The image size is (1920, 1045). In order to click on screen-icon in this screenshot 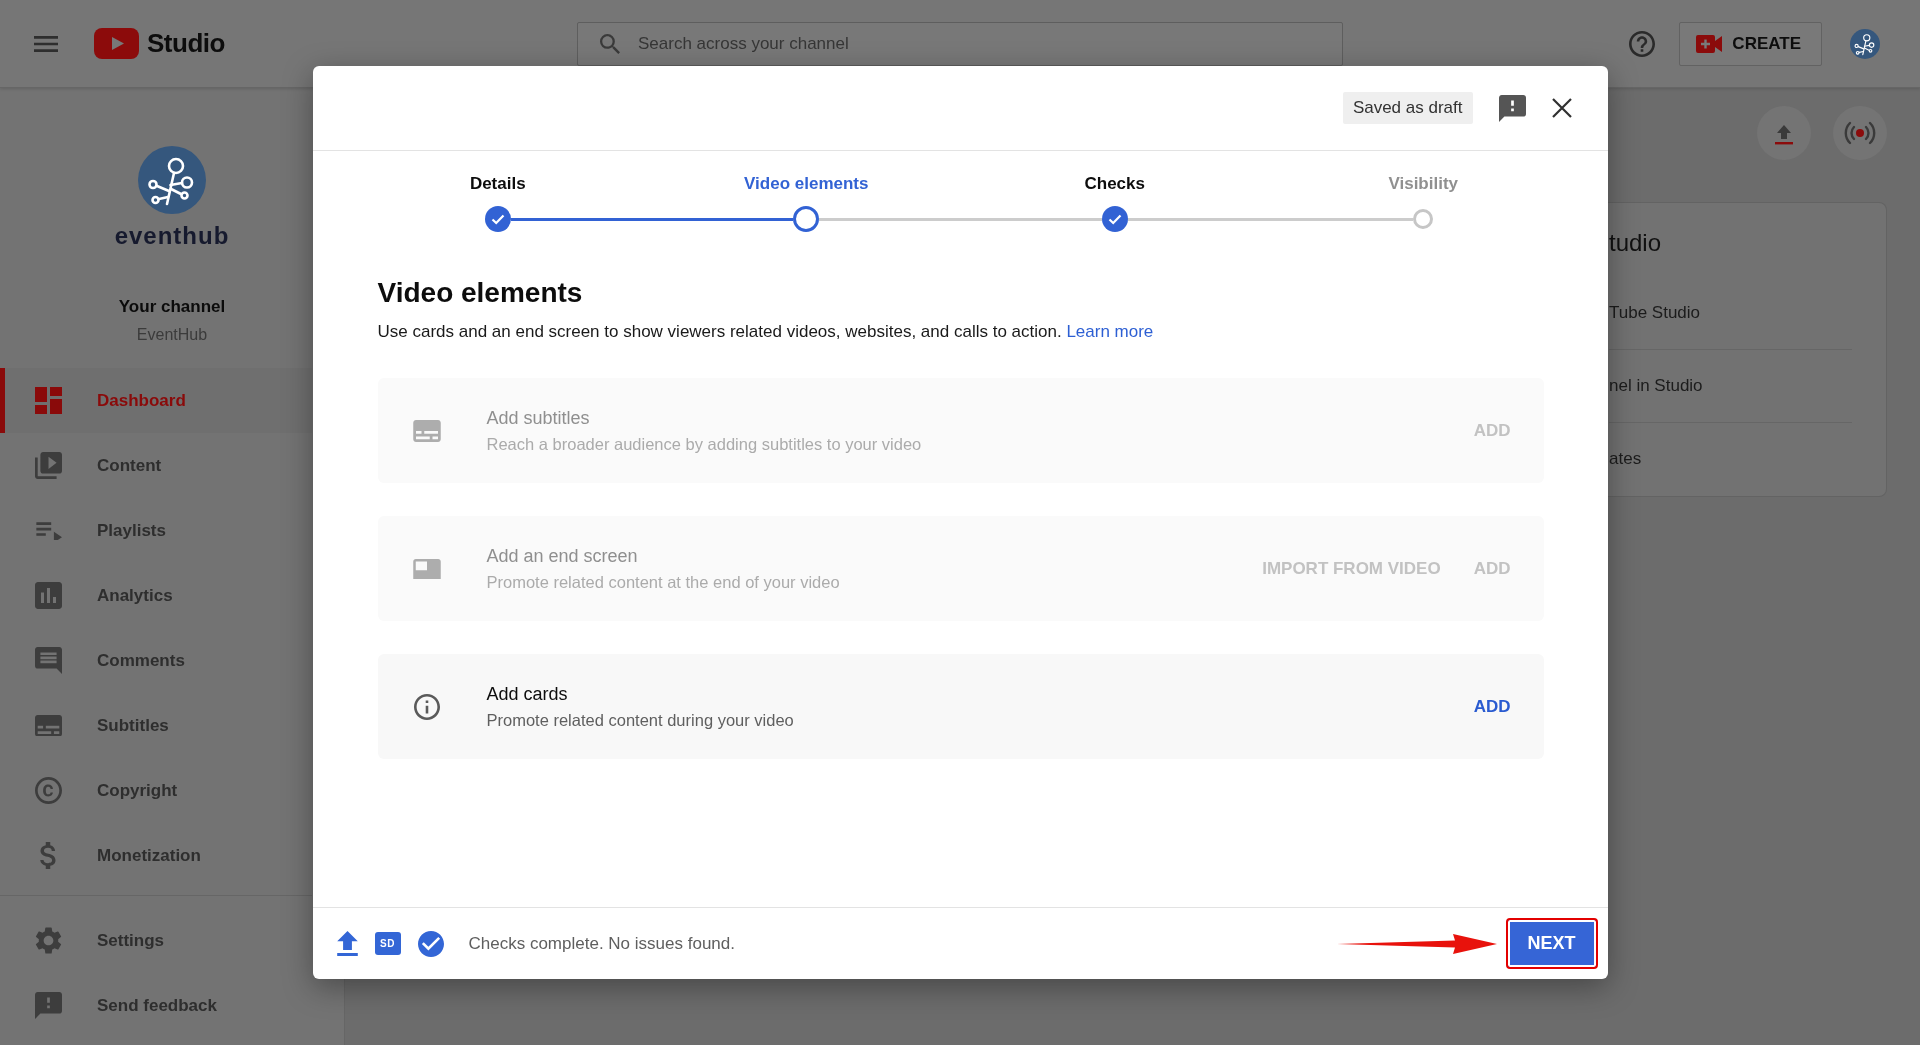, I will do `click(426, 568)`.